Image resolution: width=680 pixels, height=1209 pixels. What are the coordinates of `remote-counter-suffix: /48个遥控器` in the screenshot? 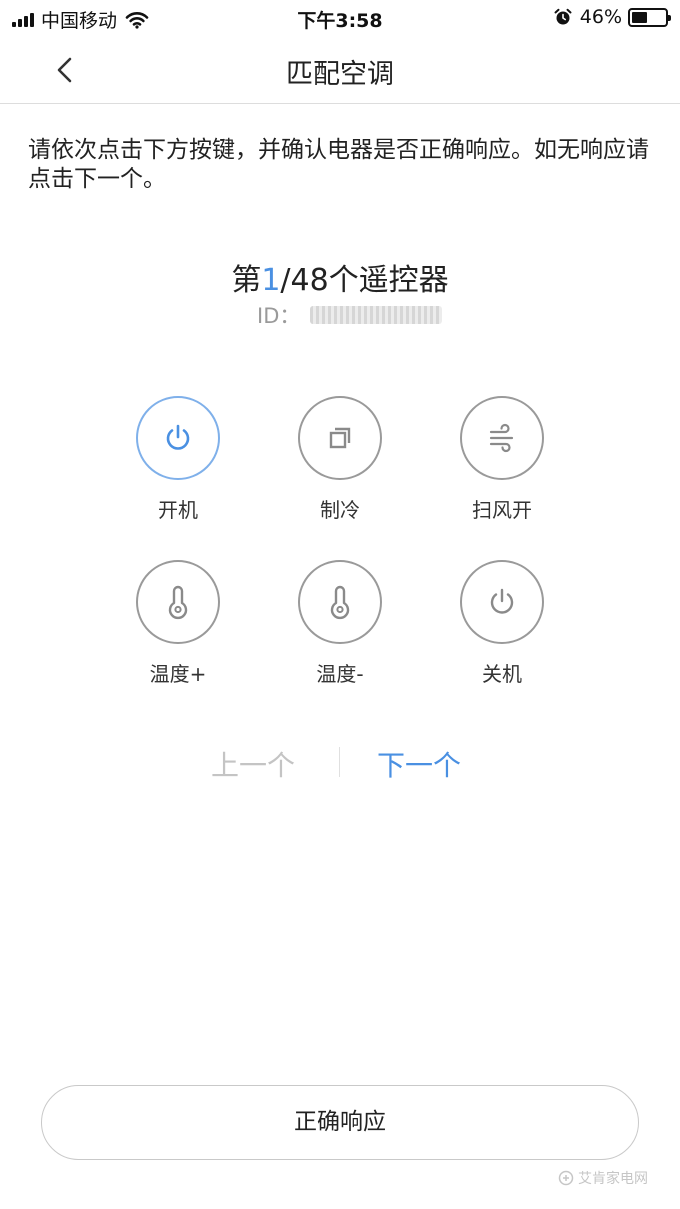 It's located at (364, 280).